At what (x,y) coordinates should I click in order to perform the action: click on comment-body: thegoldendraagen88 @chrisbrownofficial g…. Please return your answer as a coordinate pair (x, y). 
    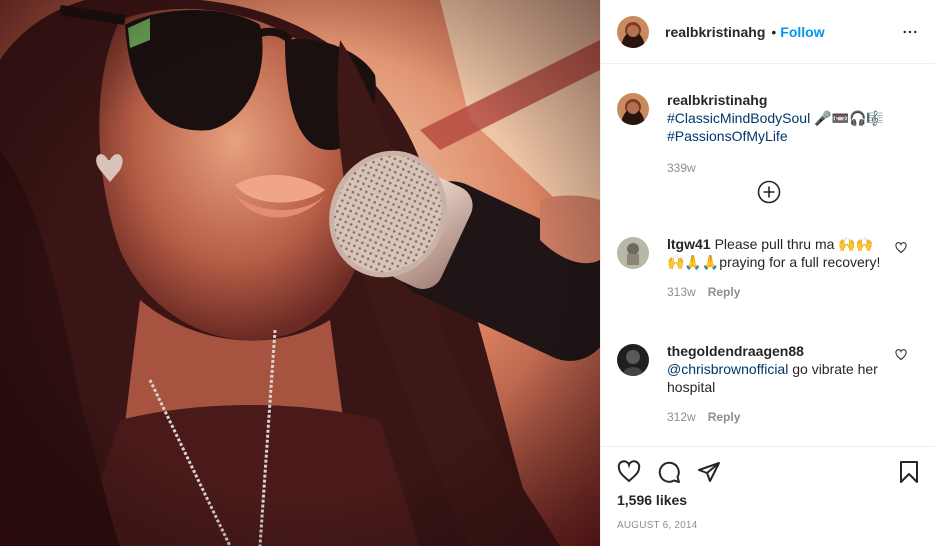
    Looking at the image, I should click on (774, 384).